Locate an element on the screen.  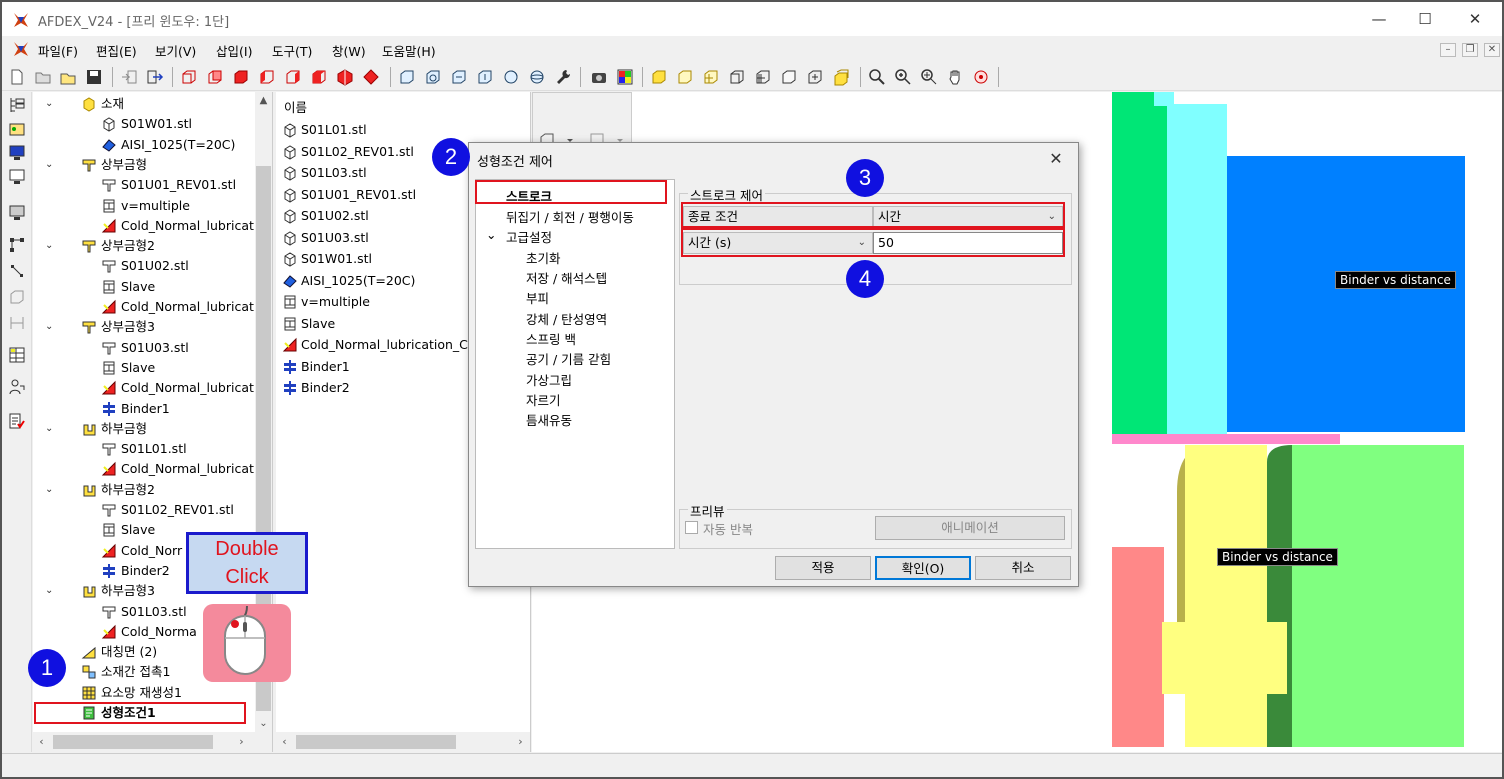
nav-advanced-chevron: ⌄ is located at coordinates (491, 234).